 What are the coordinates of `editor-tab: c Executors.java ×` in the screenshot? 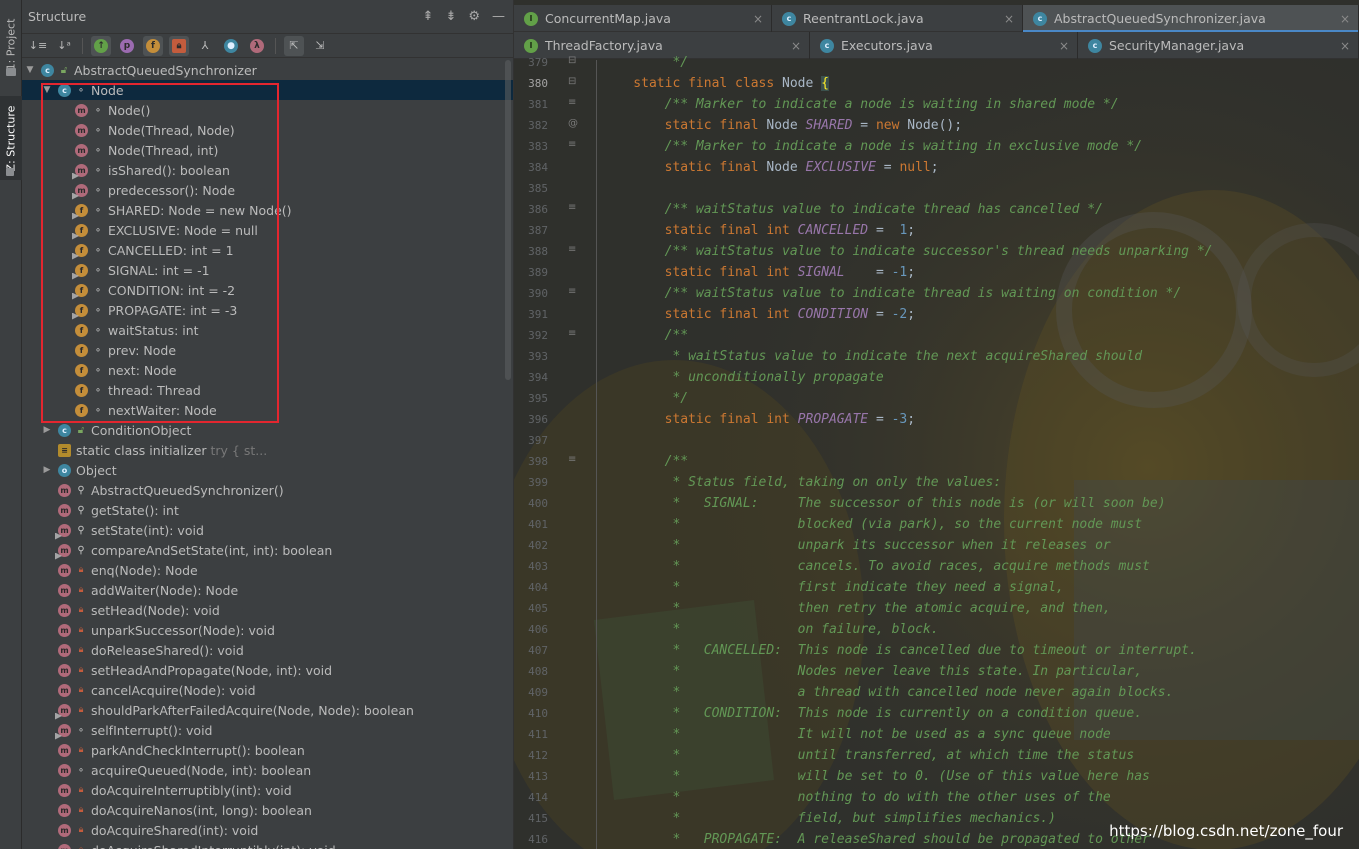 It's located at (944, 45).